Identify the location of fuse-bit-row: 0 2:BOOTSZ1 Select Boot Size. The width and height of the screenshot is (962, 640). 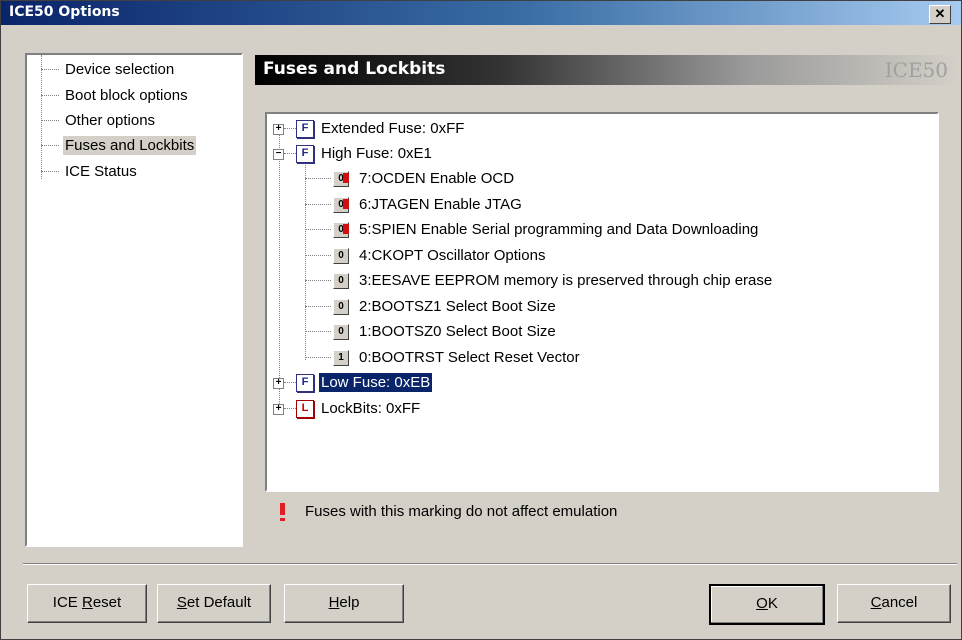
(609, 307).